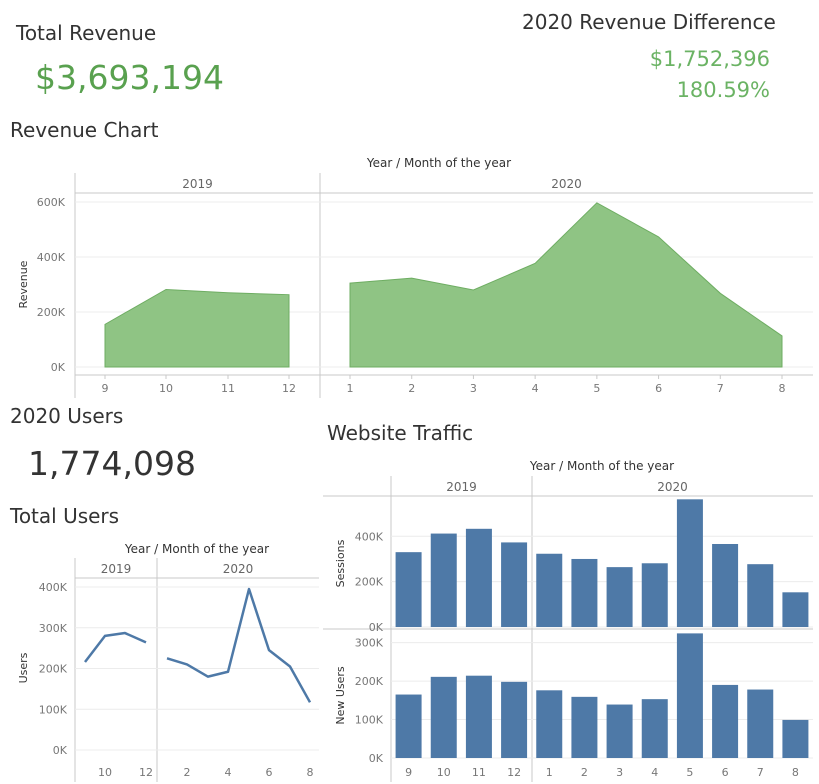 Image resolution: width=819 pixels, height=784 pixels. I want to click on users-y-tick-label: 0K, so click(60, 750).